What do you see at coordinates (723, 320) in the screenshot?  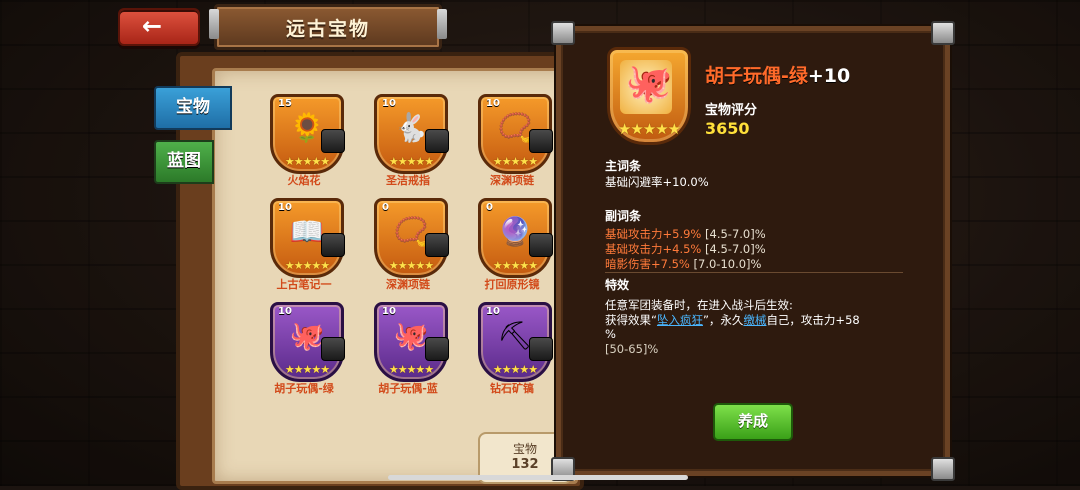 I see `effect-text-b: ”，永久` at bounding box center [723, 320].